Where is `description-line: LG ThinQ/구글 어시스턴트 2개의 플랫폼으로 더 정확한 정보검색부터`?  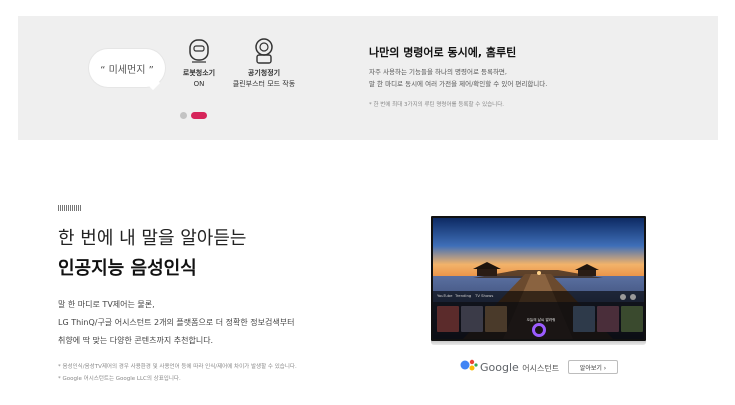 description-line: LG ThinQ/구글 어시스턴트 2개의 플랫폼으로 더 정확한 정보검색부터 is located at coordinates (176, 322).